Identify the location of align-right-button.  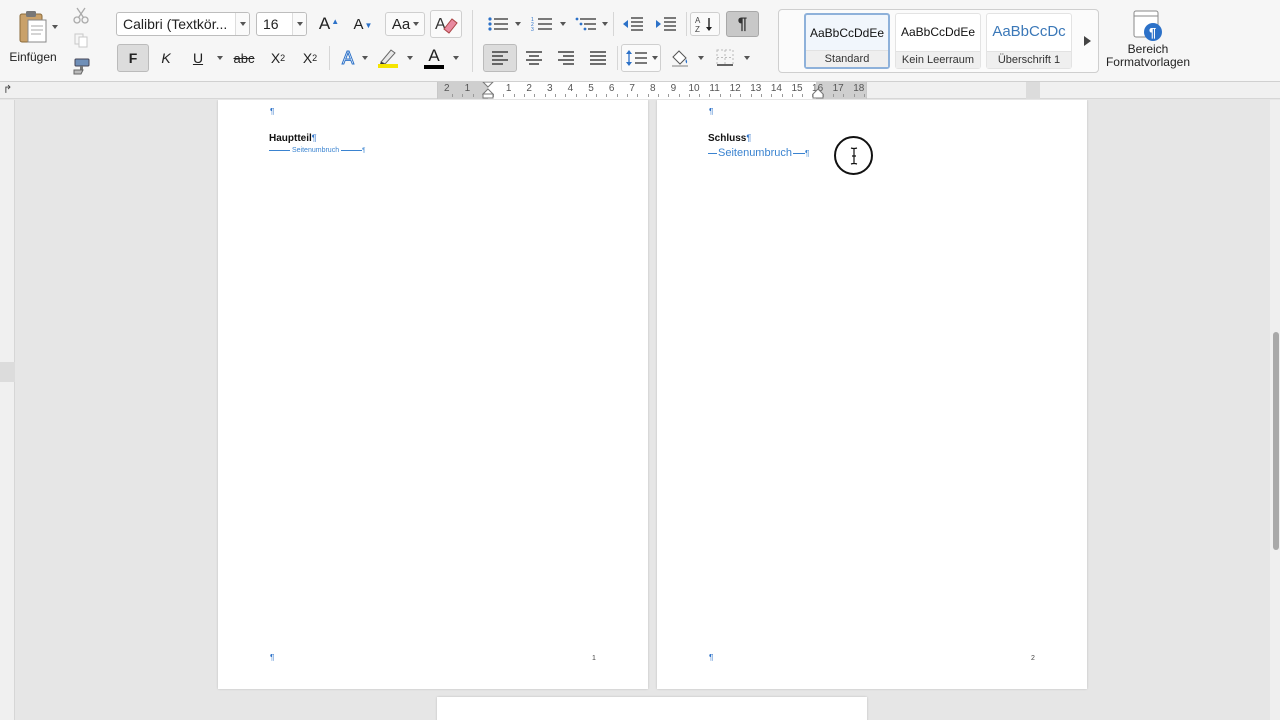
(566, 58).